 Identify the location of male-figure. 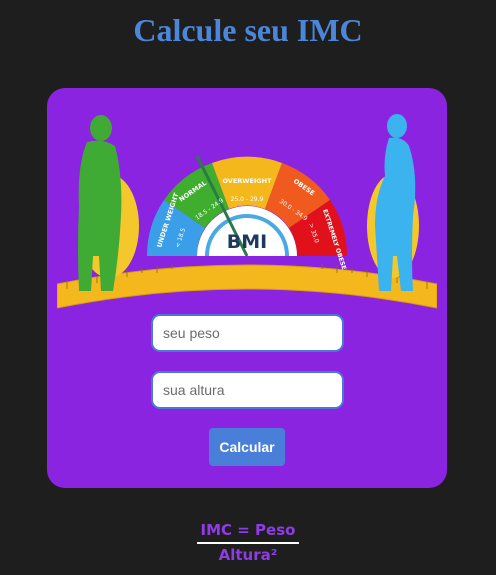
(108, 203).